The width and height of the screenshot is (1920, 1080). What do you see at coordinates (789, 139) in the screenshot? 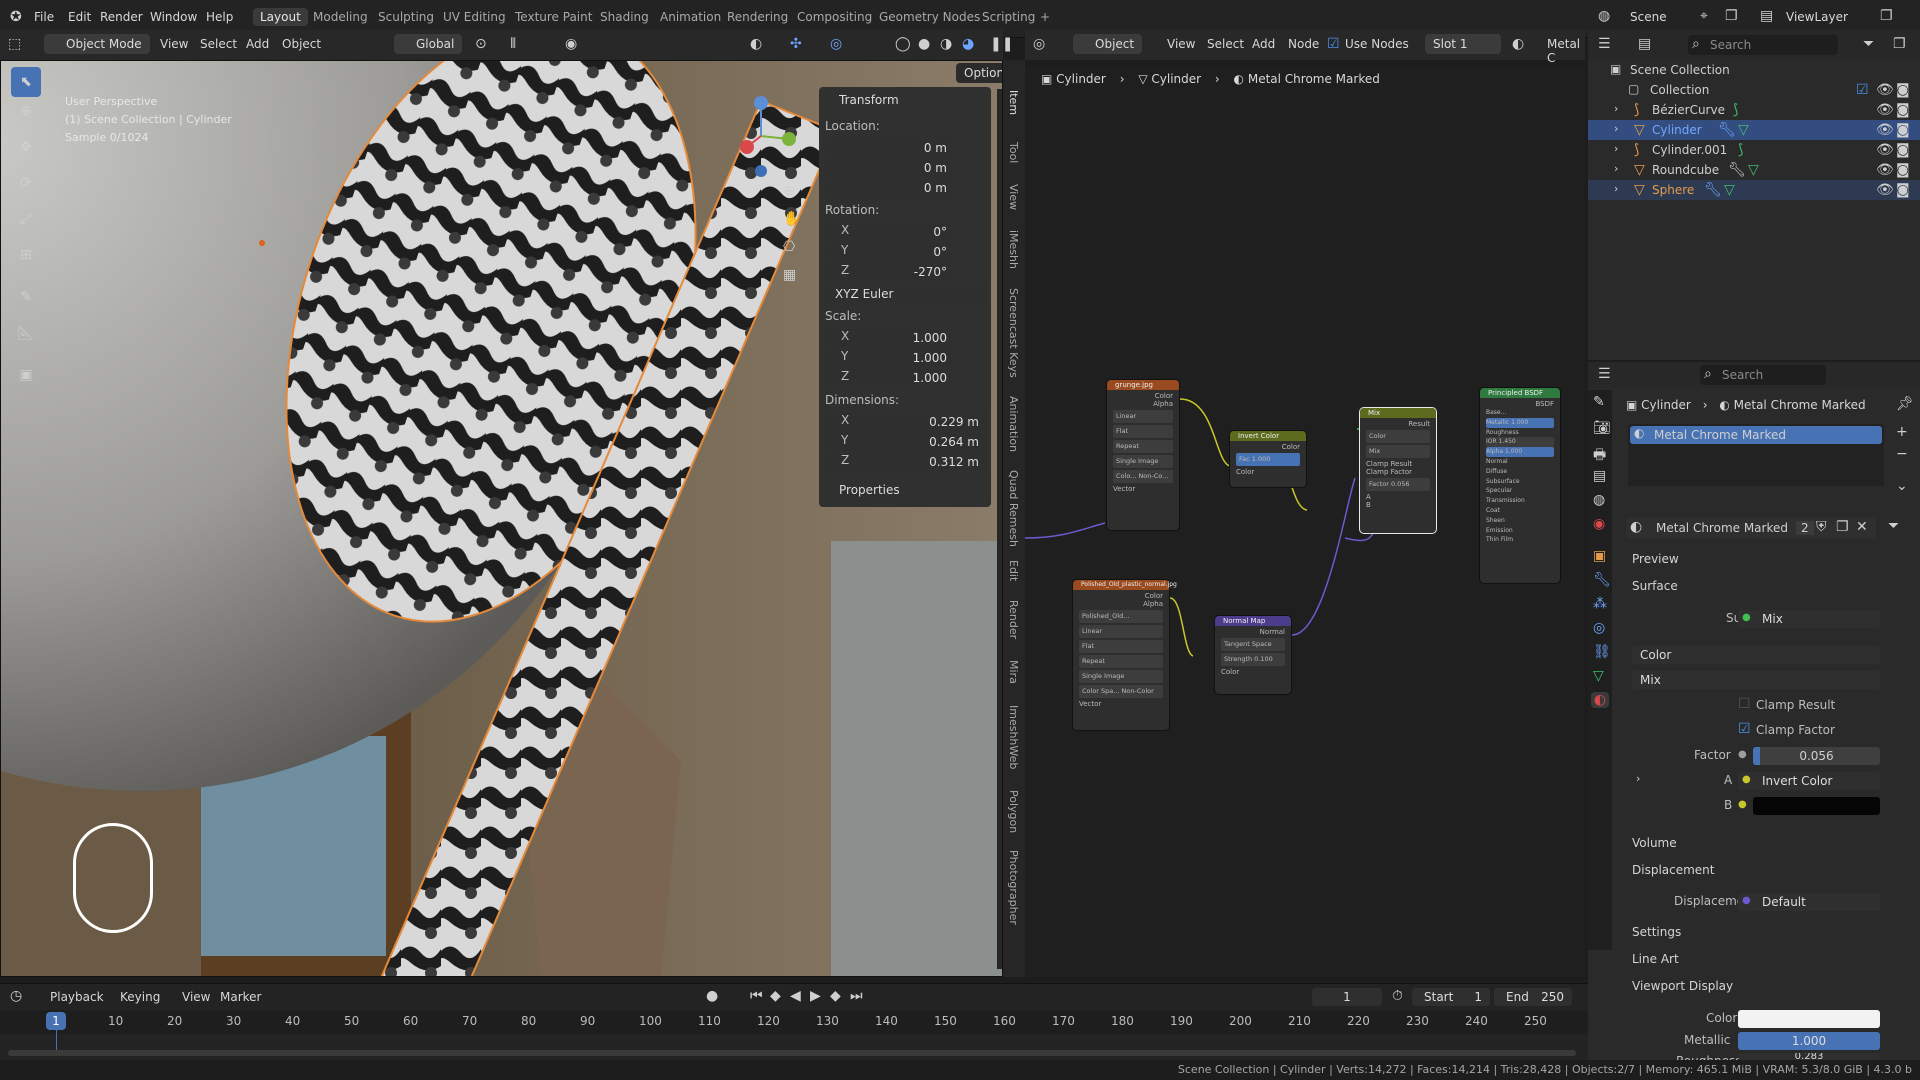
I see `gizmo-y-axis` at bounding box center [789, 139].